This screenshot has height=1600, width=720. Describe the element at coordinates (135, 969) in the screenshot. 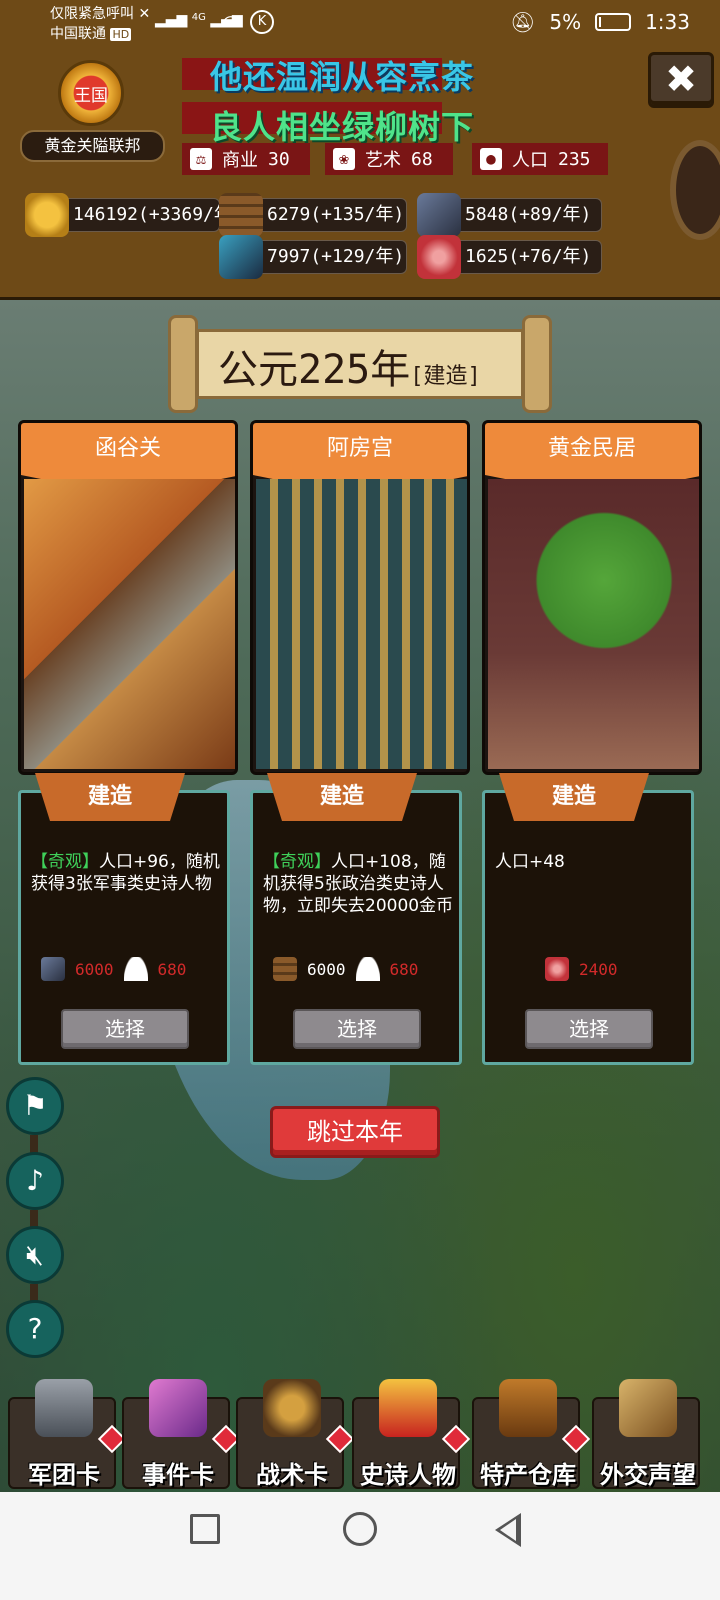

I see `person-icon` at that location.